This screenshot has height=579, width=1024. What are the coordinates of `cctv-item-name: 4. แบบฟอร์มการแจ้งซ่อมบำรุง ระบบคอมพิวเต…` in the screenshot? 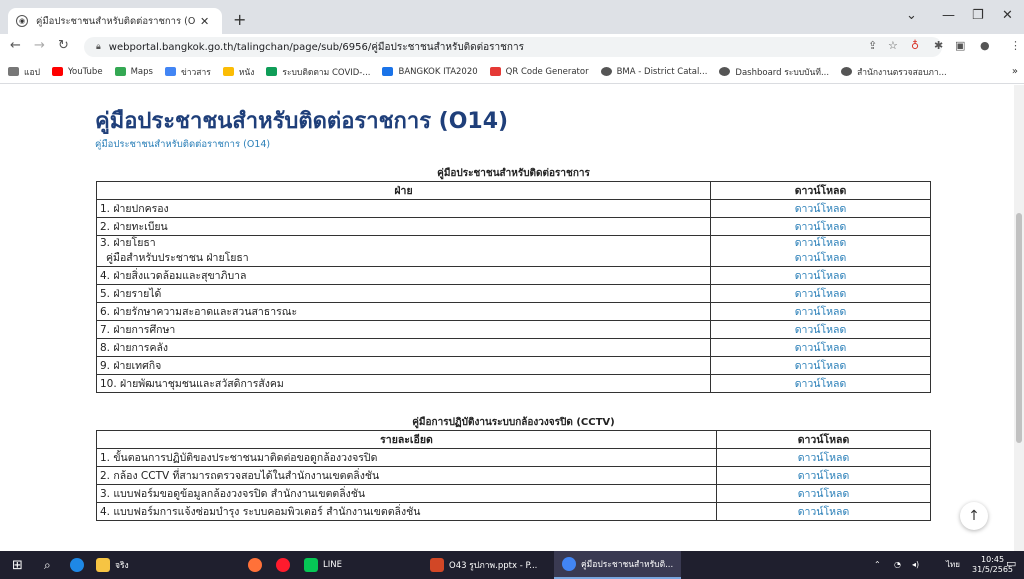 It's located at (406, 511).